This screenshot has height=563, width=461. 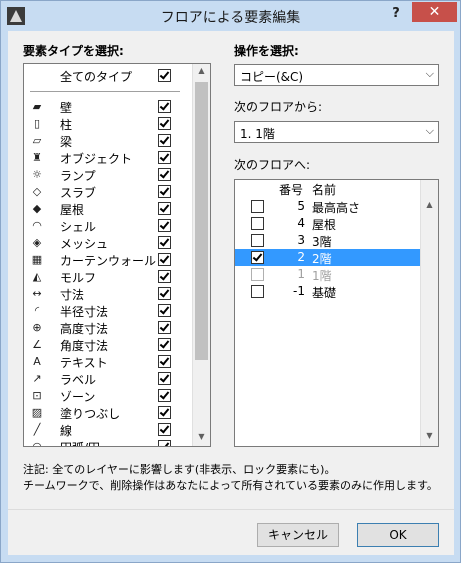 I want to click on type-label: メッシュ, so click(x=84, y=244).